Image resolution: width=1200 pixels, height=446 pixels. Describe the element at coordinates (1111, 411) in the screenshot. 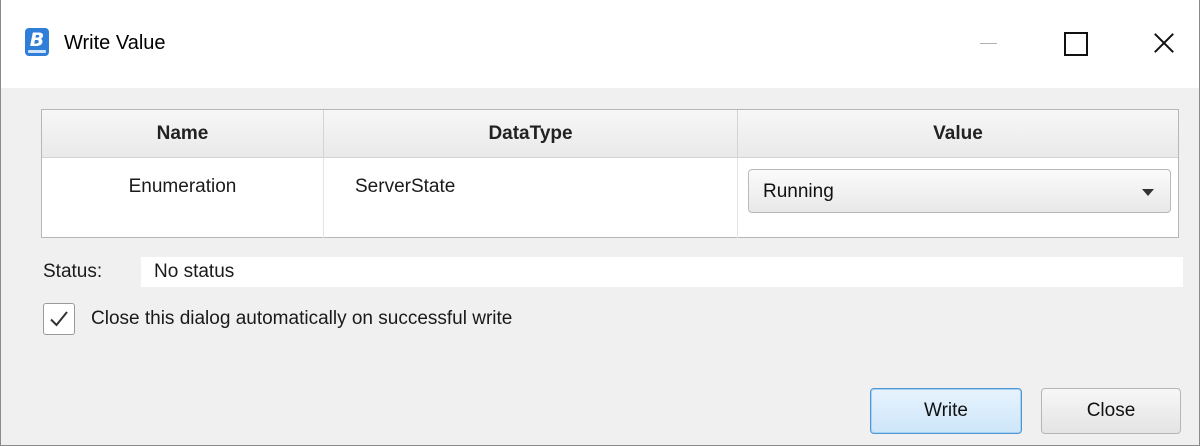

I see `close-button: Close` at that location.